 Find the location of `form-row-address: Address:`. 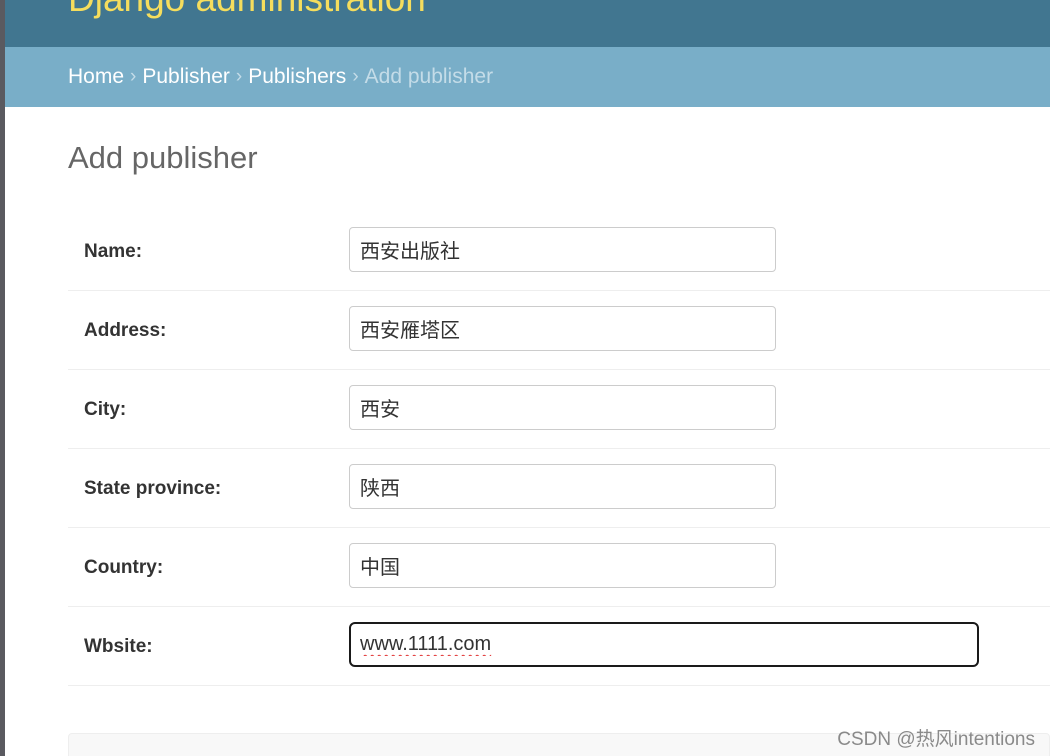

form-row-address: Address: is located at coordinates (559, 330).